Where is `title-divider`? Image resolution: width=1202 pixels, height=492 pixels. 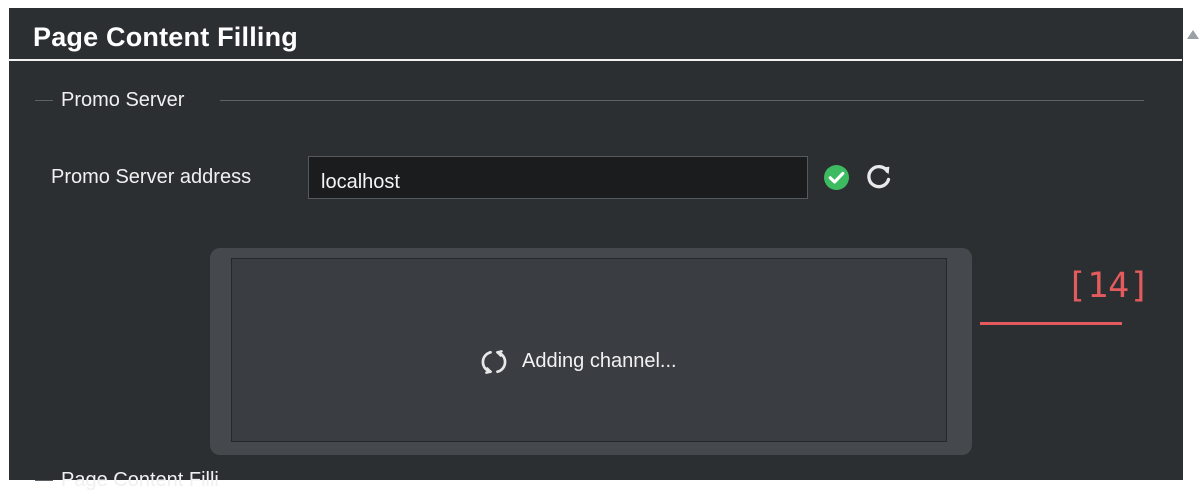 title-divider is located at coordinates (595, 60).